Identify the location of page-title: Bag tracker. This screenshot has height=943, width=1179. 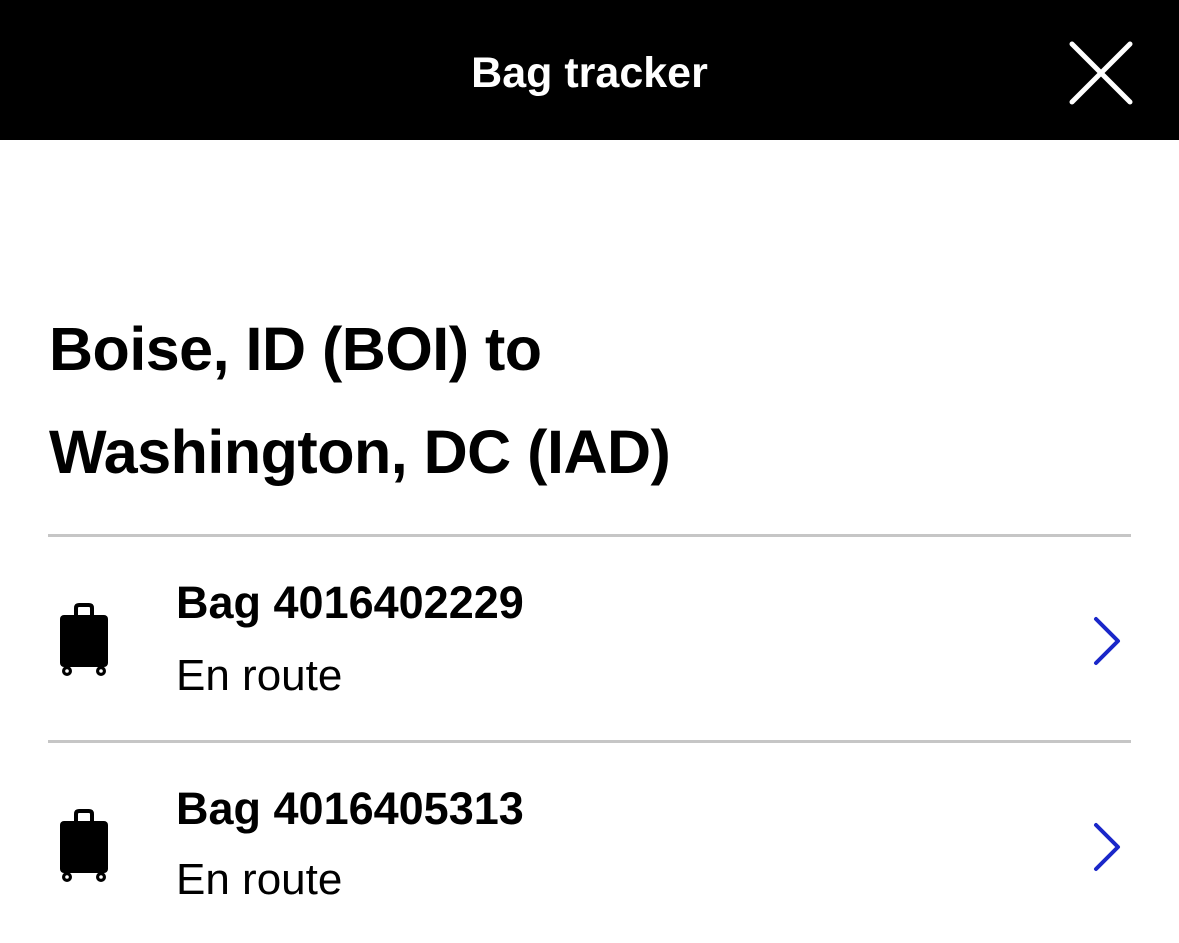
(589, 73).